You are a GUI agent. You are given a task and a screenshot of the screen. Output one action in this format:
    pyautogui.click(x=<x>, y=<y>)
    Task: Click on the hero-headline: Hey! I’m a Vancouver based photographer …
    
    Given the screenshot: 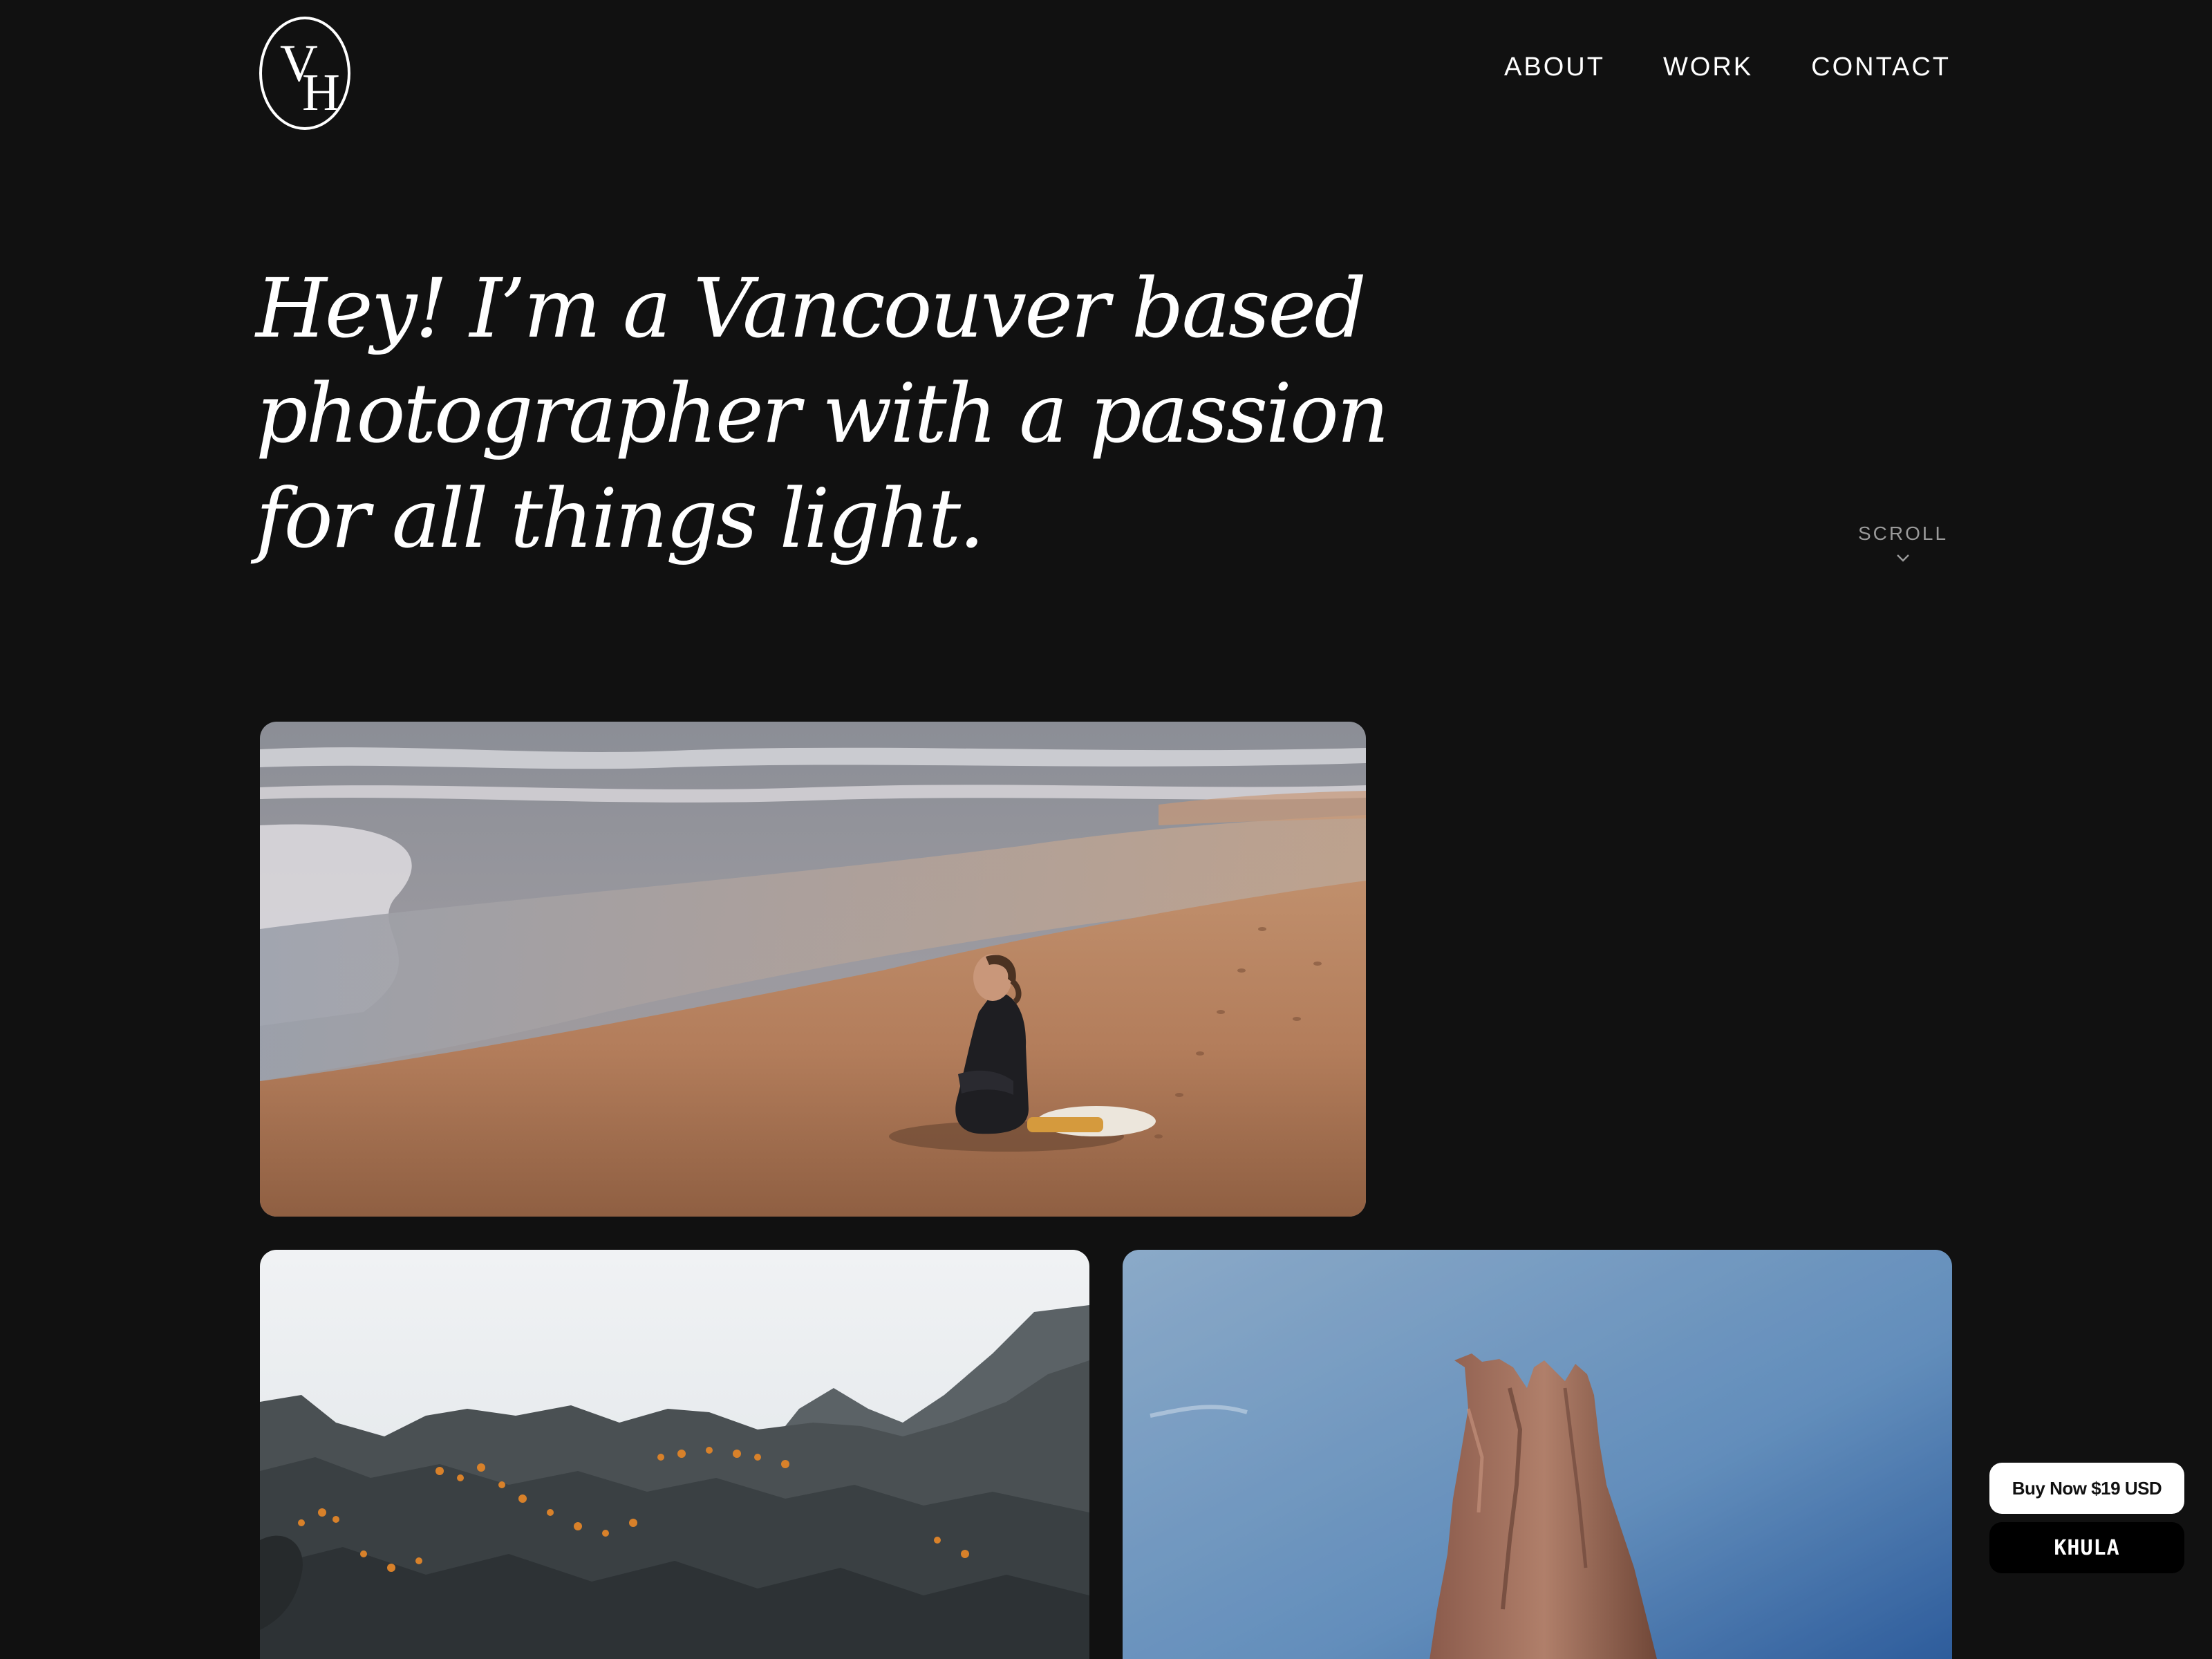 What is the action you would take?
    pyautogui.click(x=822, y=413)
    